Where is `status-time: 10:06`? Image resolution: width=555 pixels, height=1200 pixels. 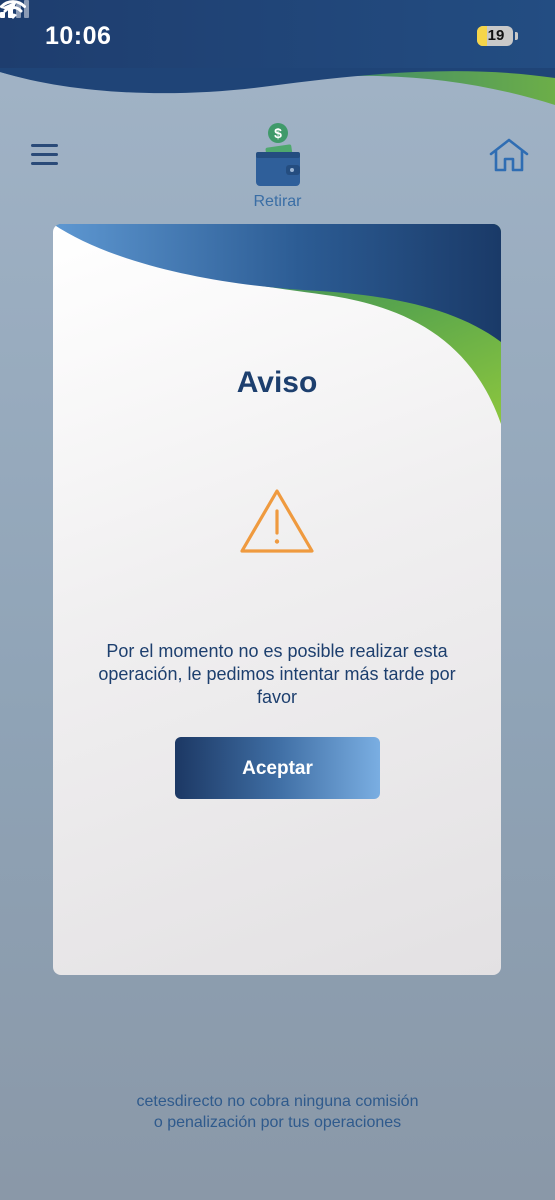 status-time: 10:06 is located at coordinates (78, 36).